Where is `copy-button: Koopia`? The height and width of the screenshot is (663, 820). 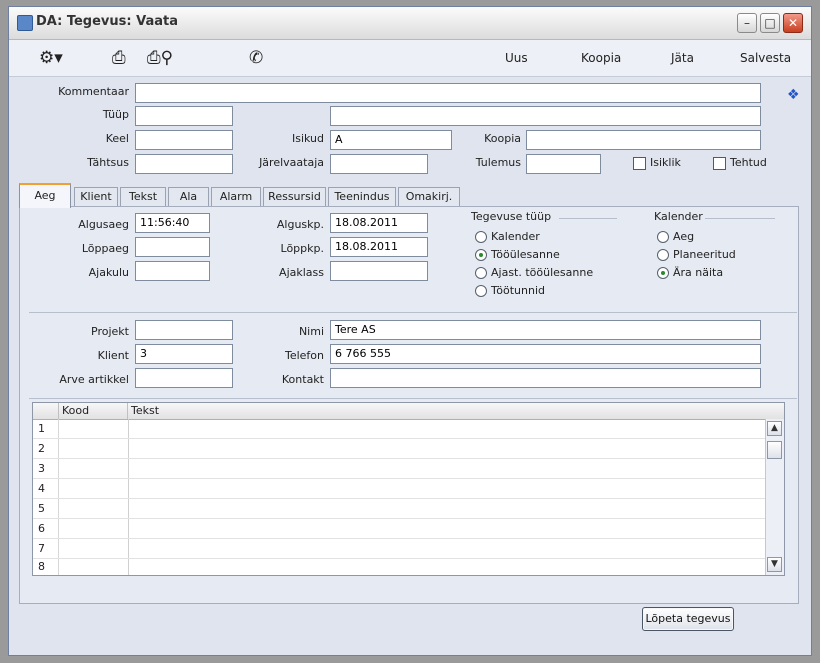
copy-button: Koopia is located at coordinates (601, 58).